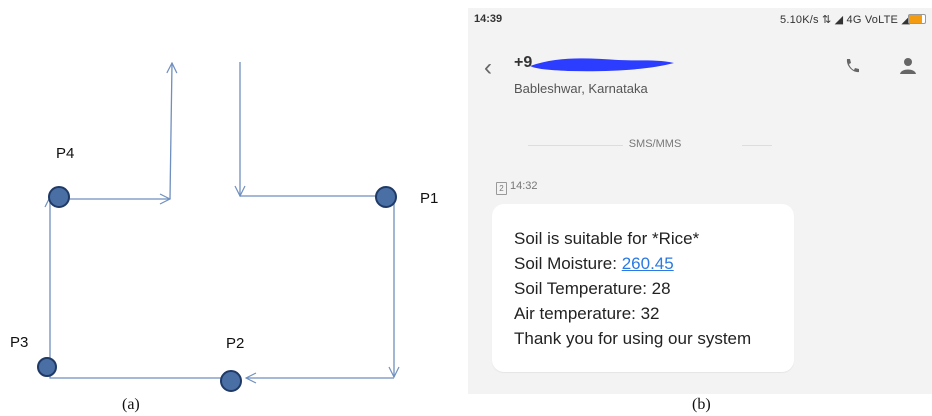  What do you see at coordinates (59, 197) in the screenshot?
I see `node-p4` at bounding box center [59, 197].